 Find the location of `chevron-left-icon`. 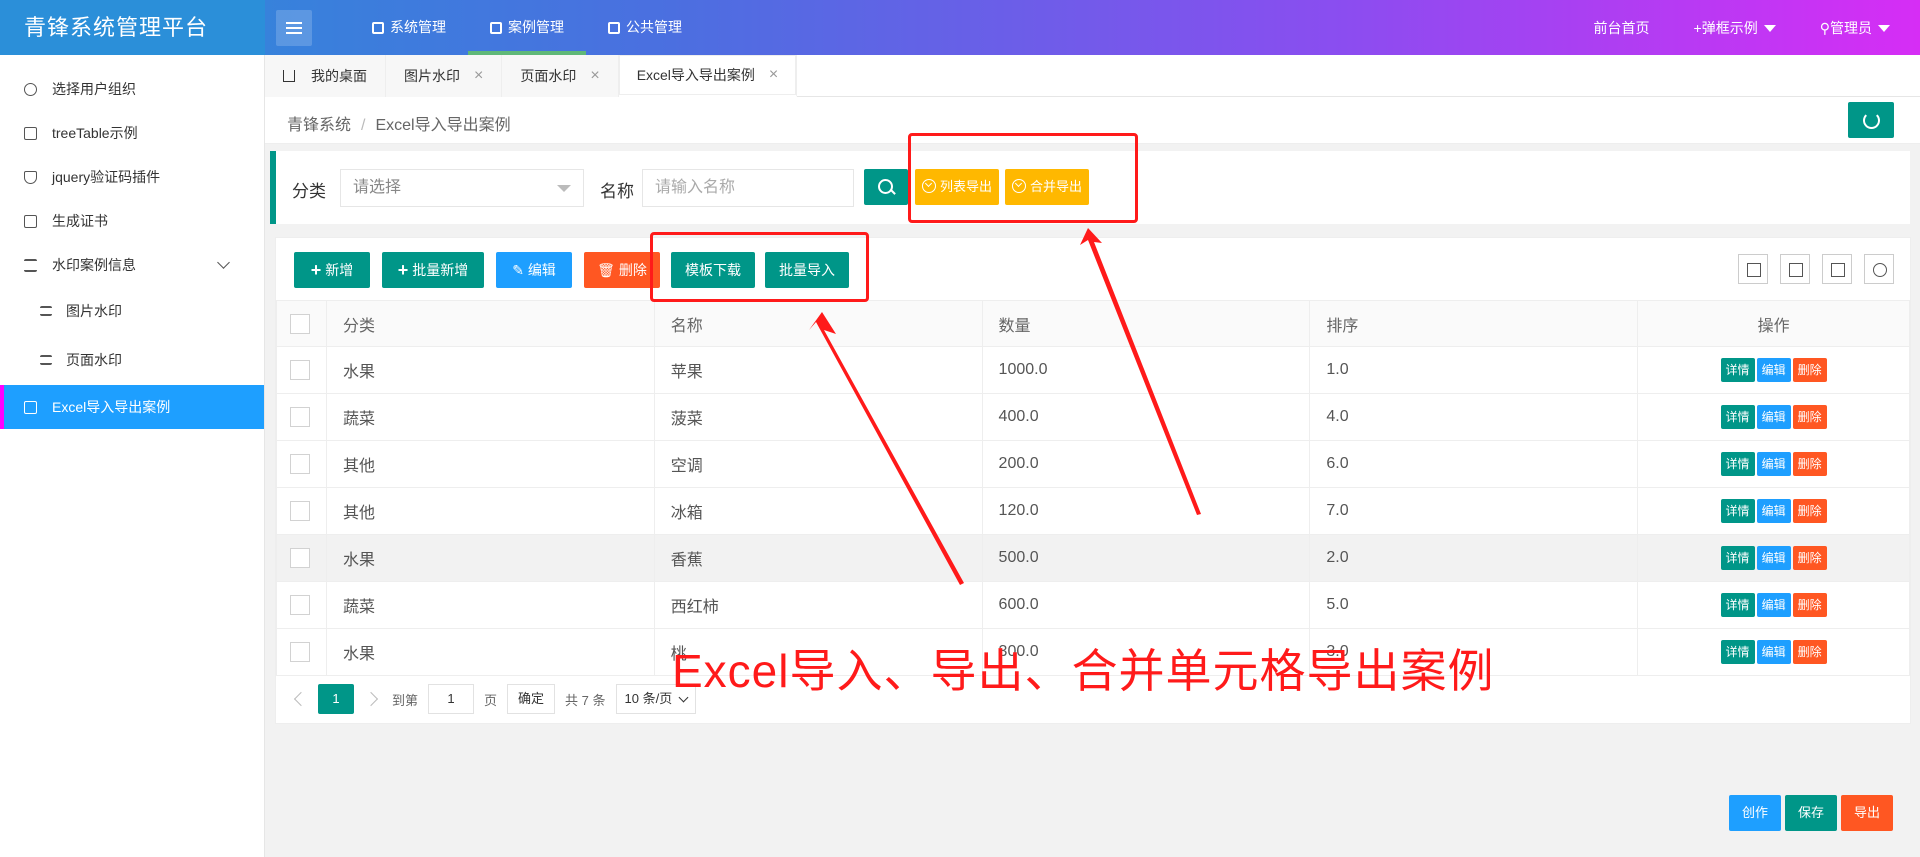

chevron-left-icon is located at coordinates (299, 699).